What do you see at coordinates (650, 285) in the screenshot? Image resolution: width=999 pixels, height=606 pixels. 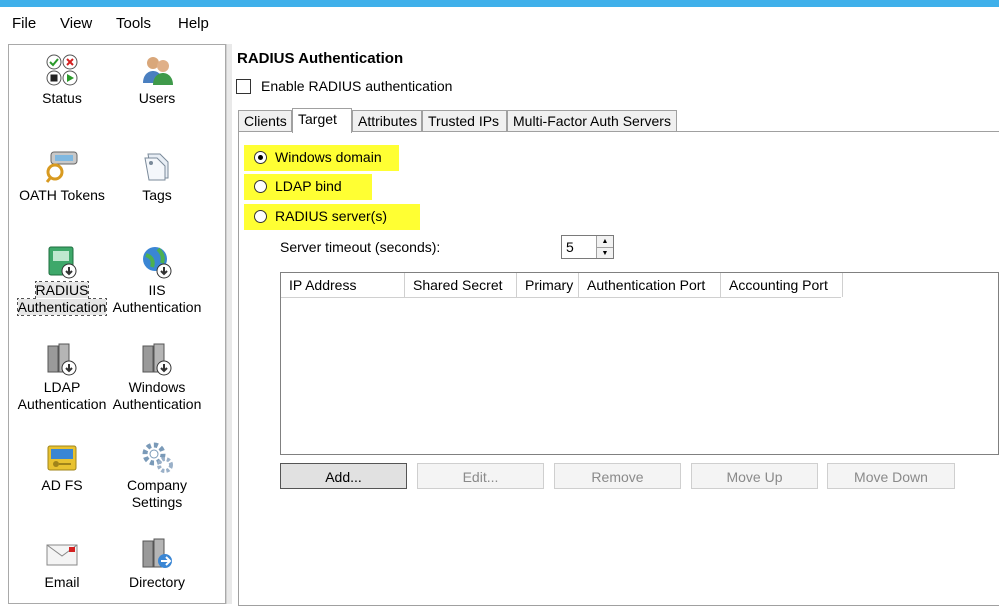 I see `column-header-authentication-port: Authentication Port` at bounding box center [650, 285].